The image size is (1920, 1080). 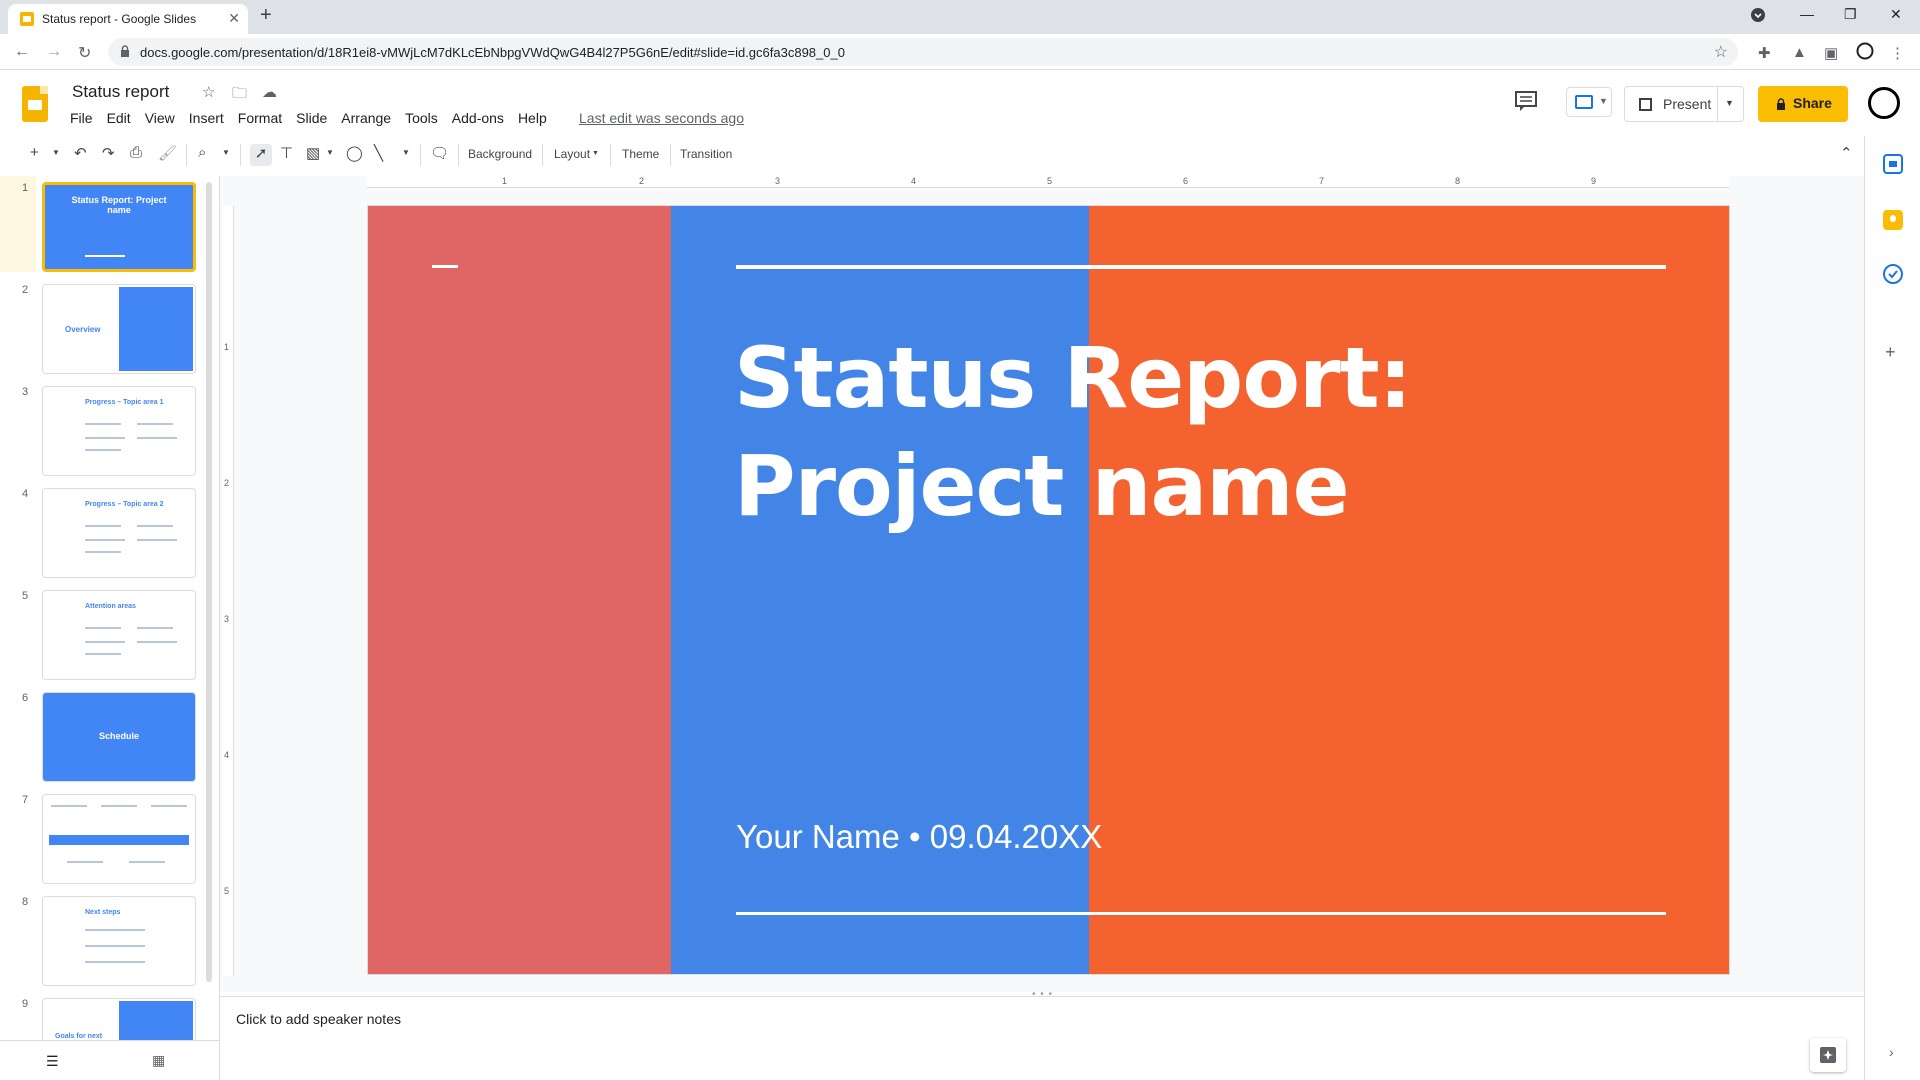 I want to click on expand-panel-chevron-icon: ›, so click(x=1891, y=1052).